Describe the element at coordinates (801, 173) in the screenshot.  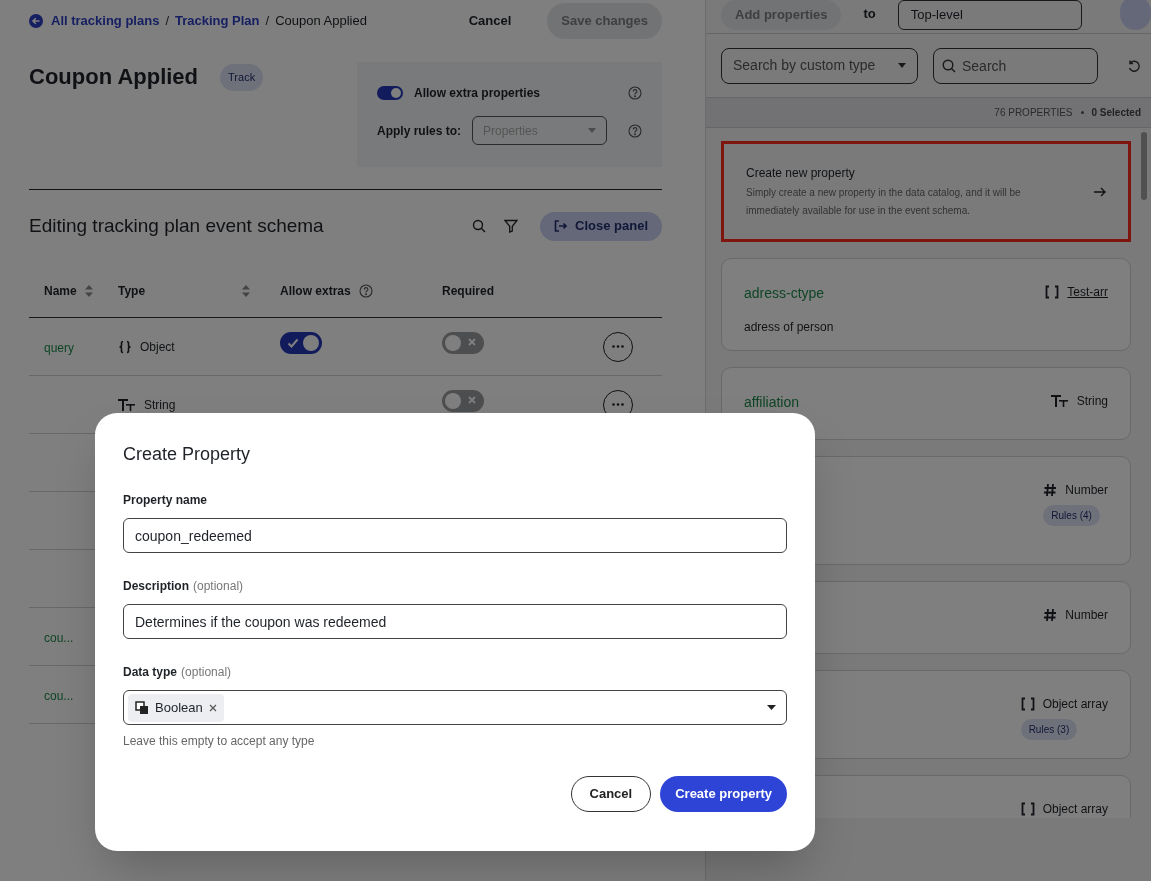
I see `card-title: Create new property` at that location.